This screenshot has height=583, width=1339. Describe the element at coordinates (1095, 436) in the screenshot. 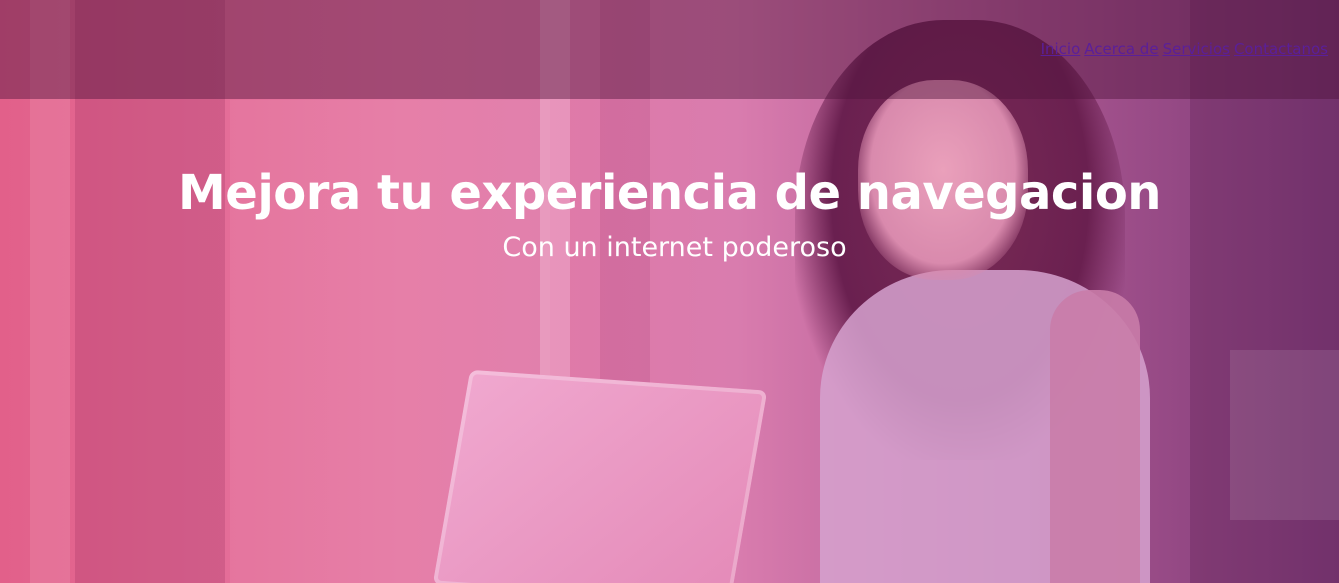

I see `woman-arm` at that location.